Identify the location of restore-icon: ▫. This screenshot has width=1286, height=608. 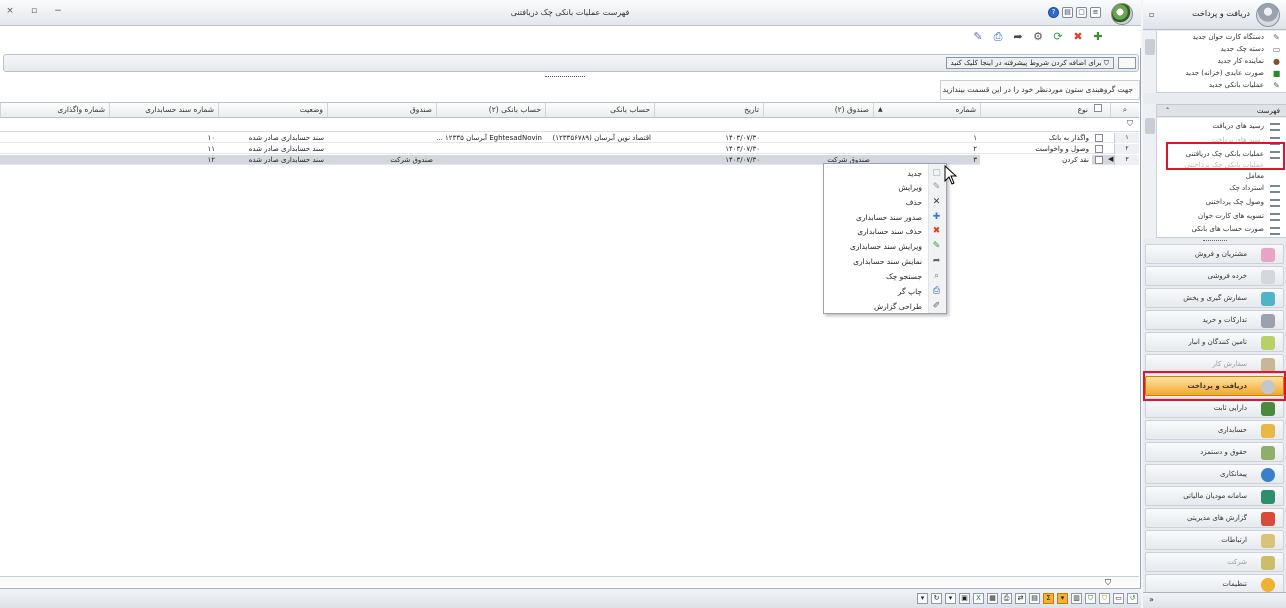
(34, 11).